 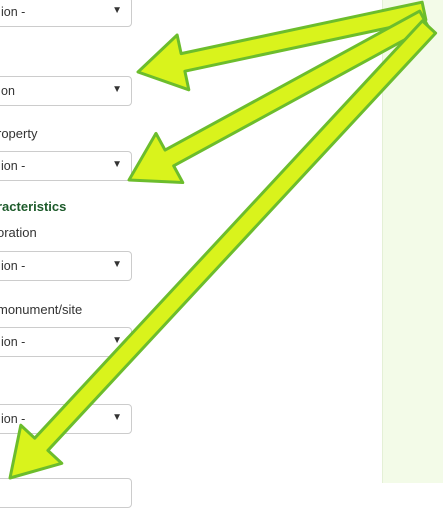 What do you see at coordinates (412, 241) in the screenshot?
I see `right-side-panel` at bounding box center [412, 241].